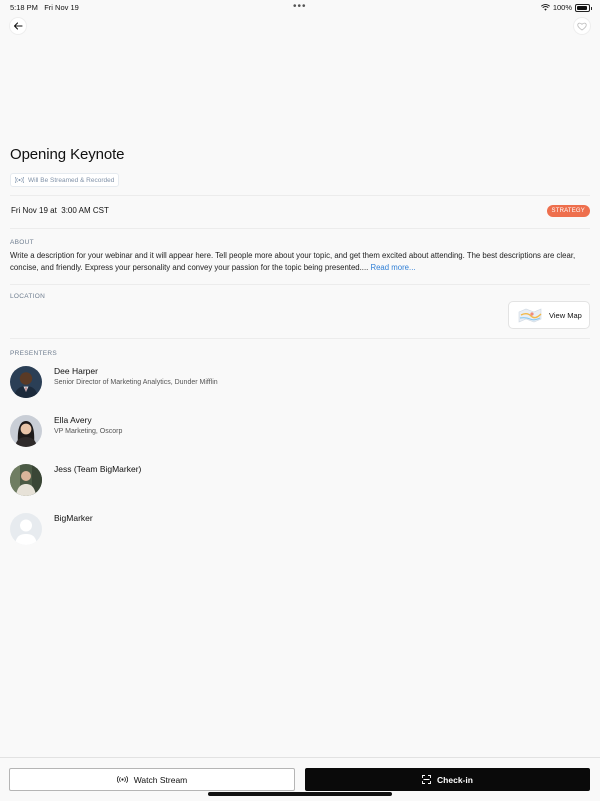 This screenshot has width=600, height=801. Describe the element at coordinates (26, 529) in the screenshot. I see `avatar-placeholder` at that location.